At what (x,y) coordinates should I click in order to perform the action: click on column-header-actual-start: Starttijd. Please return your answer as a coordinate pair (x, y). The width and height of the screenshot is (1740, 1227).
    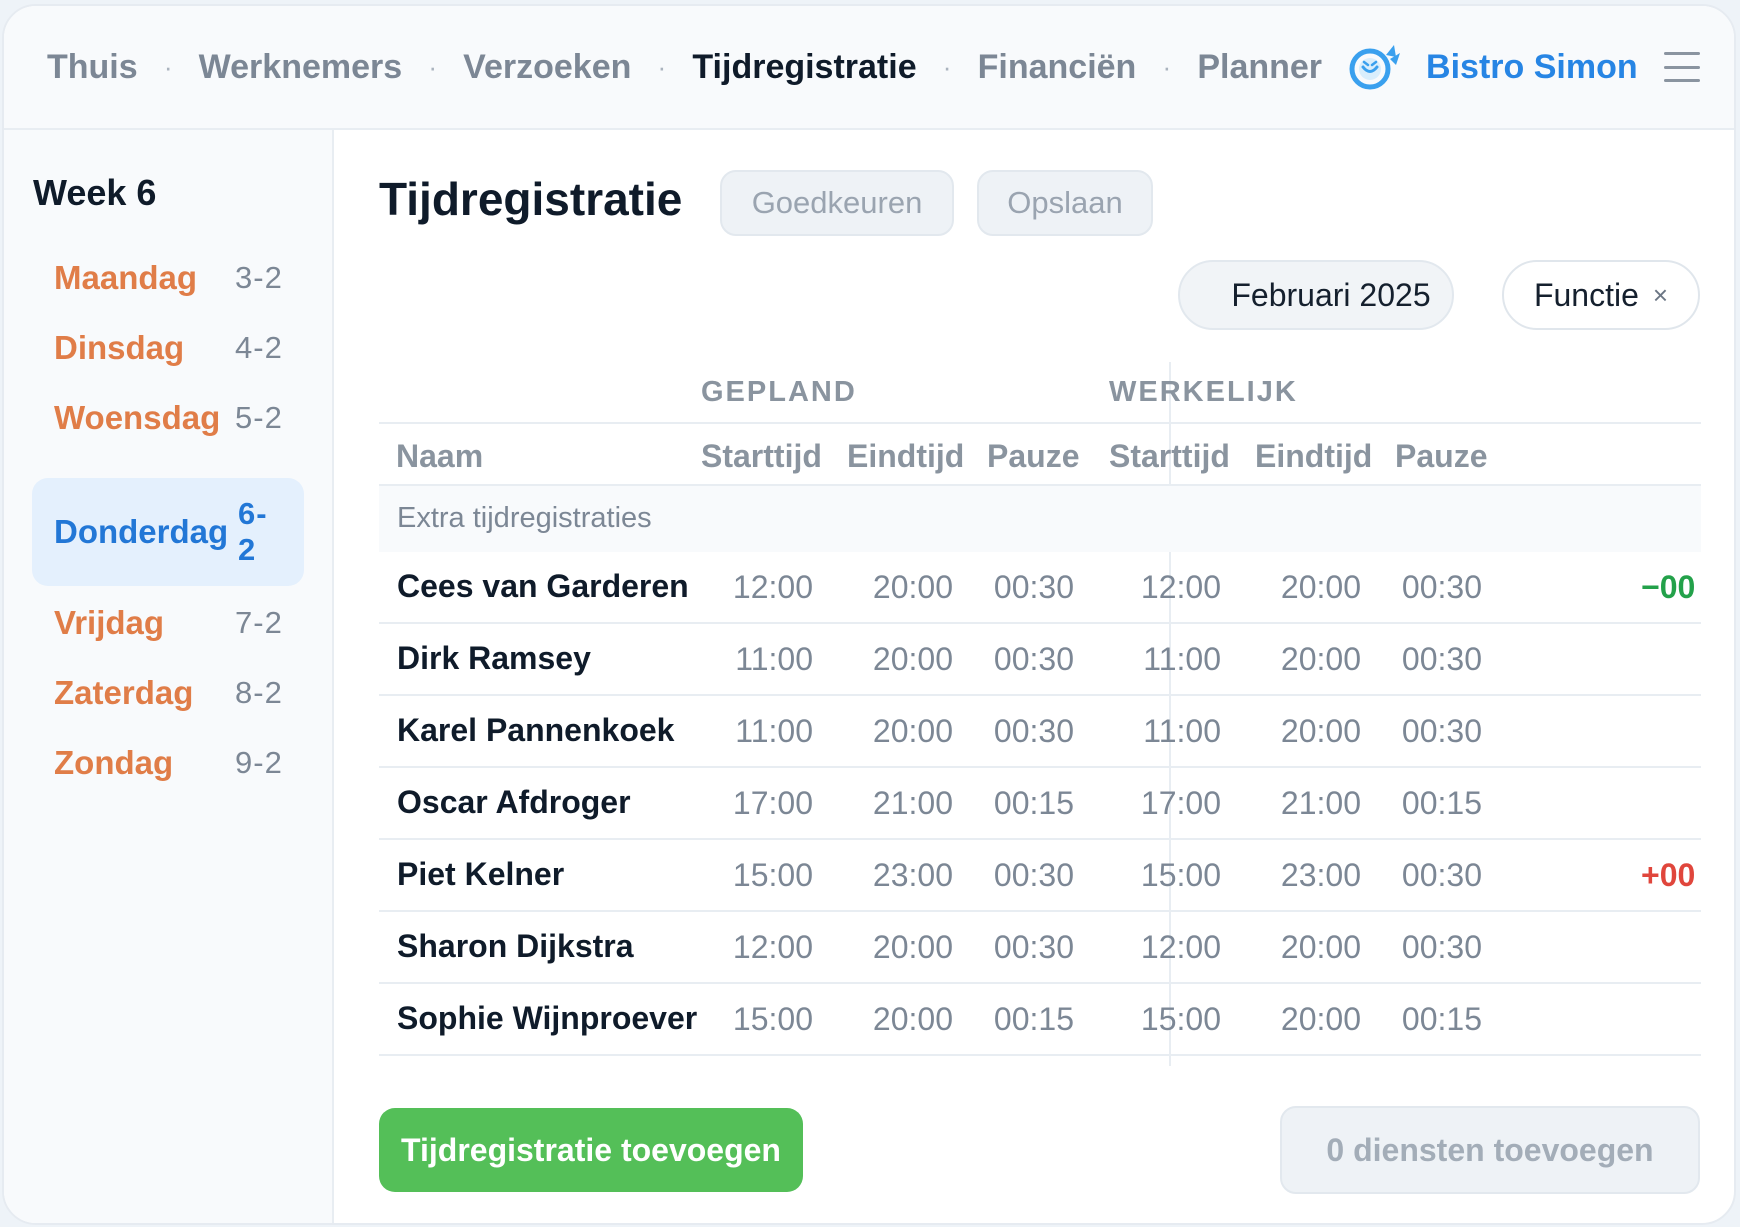
    Looking at the image, I should click on (1169, 456).